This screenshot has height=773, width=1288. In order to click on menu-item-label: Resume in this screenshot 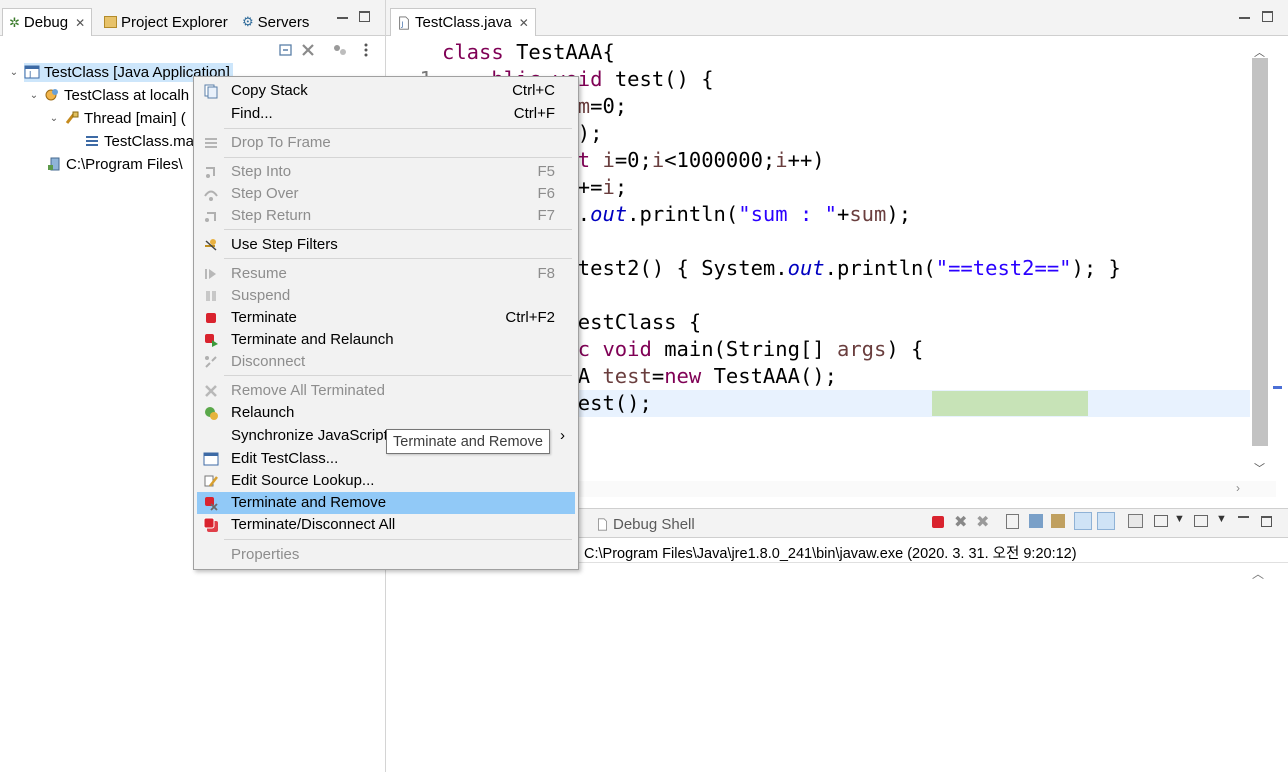, I will do `click(259, 273)`.